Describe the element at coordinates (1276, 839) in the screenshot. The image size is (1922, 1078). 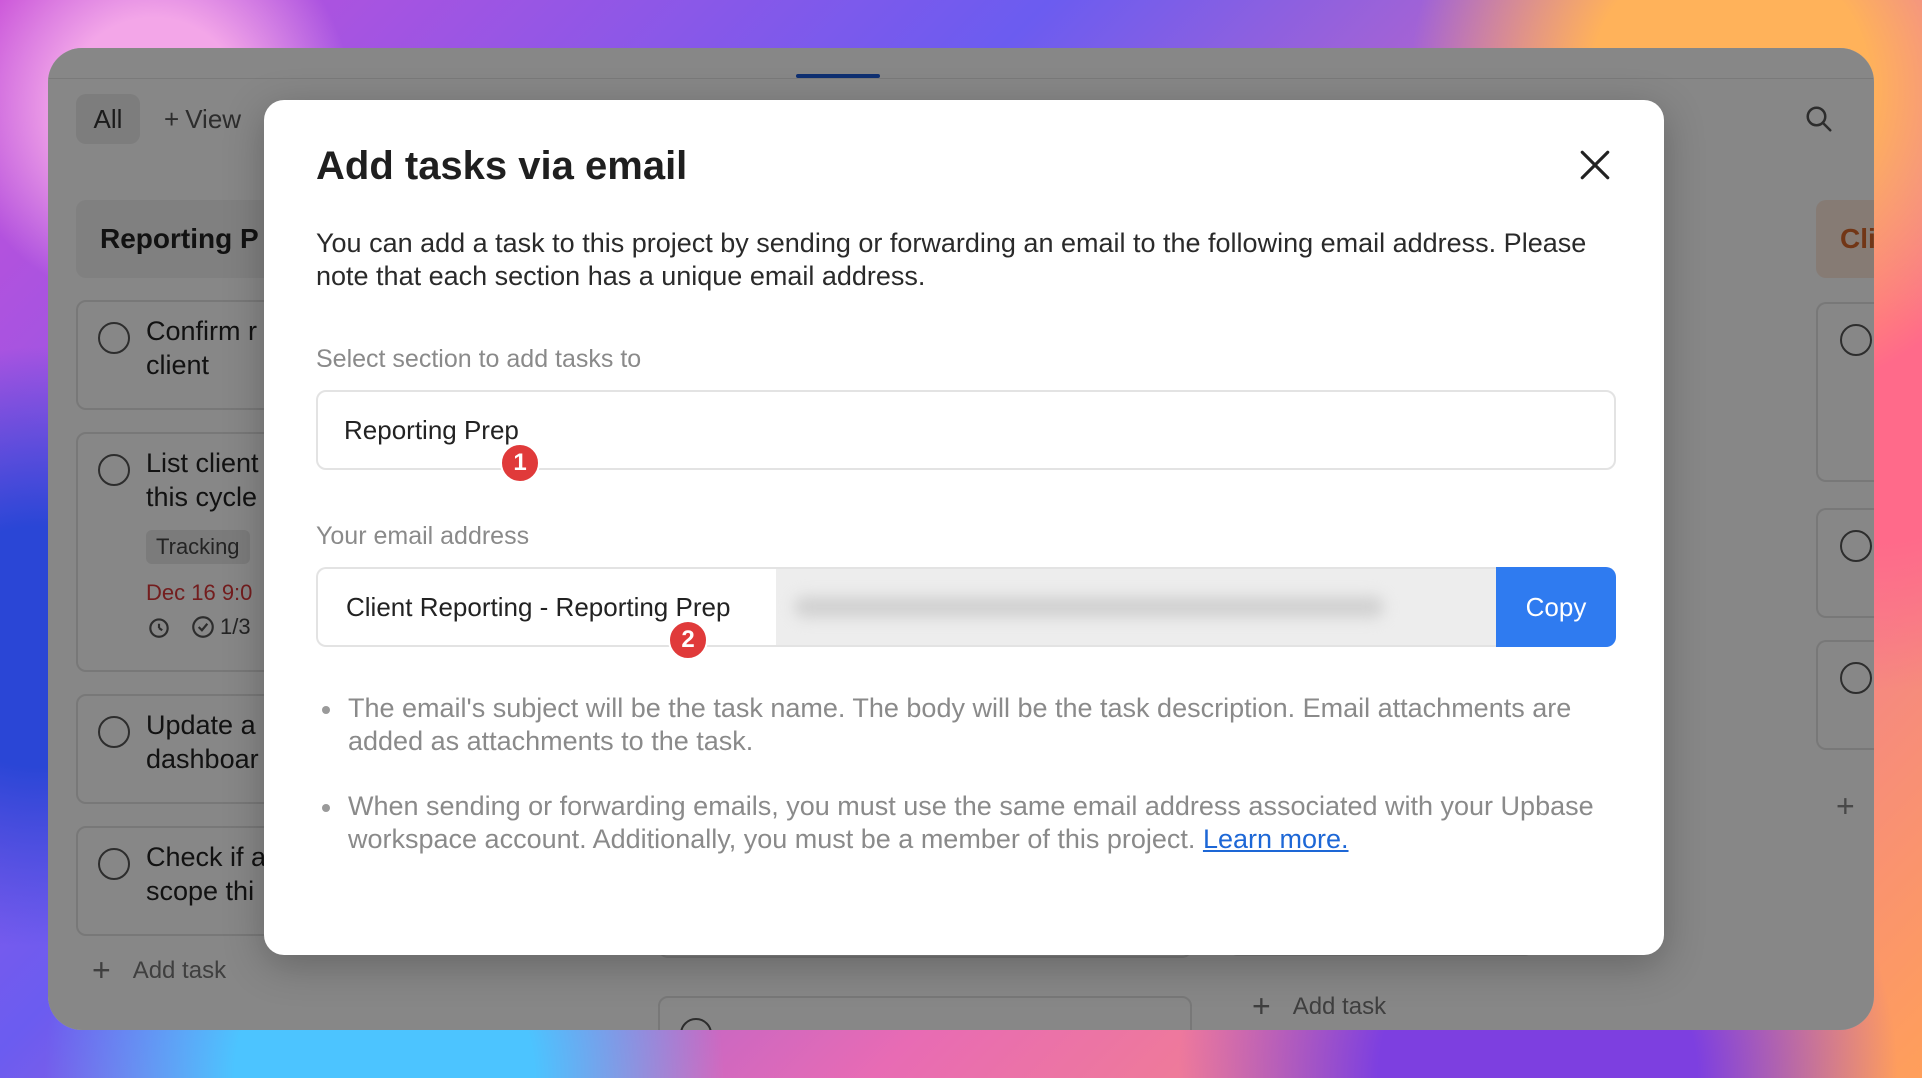
I see `learn-more-link: Learn more.` at that location.